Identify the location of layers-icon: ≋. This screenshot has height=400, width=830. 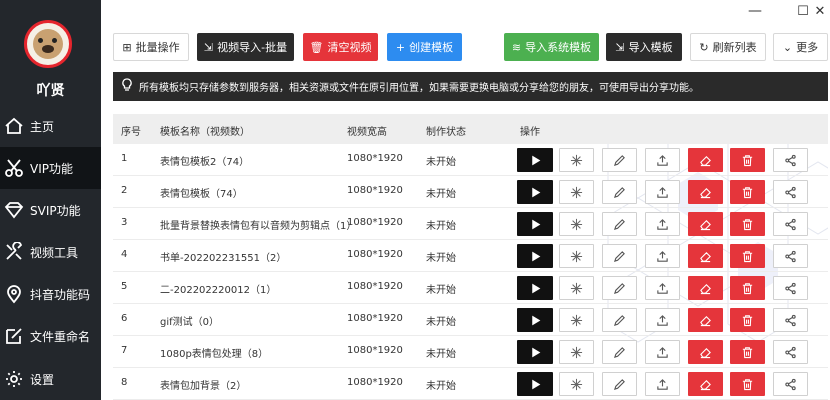
(516, 47).